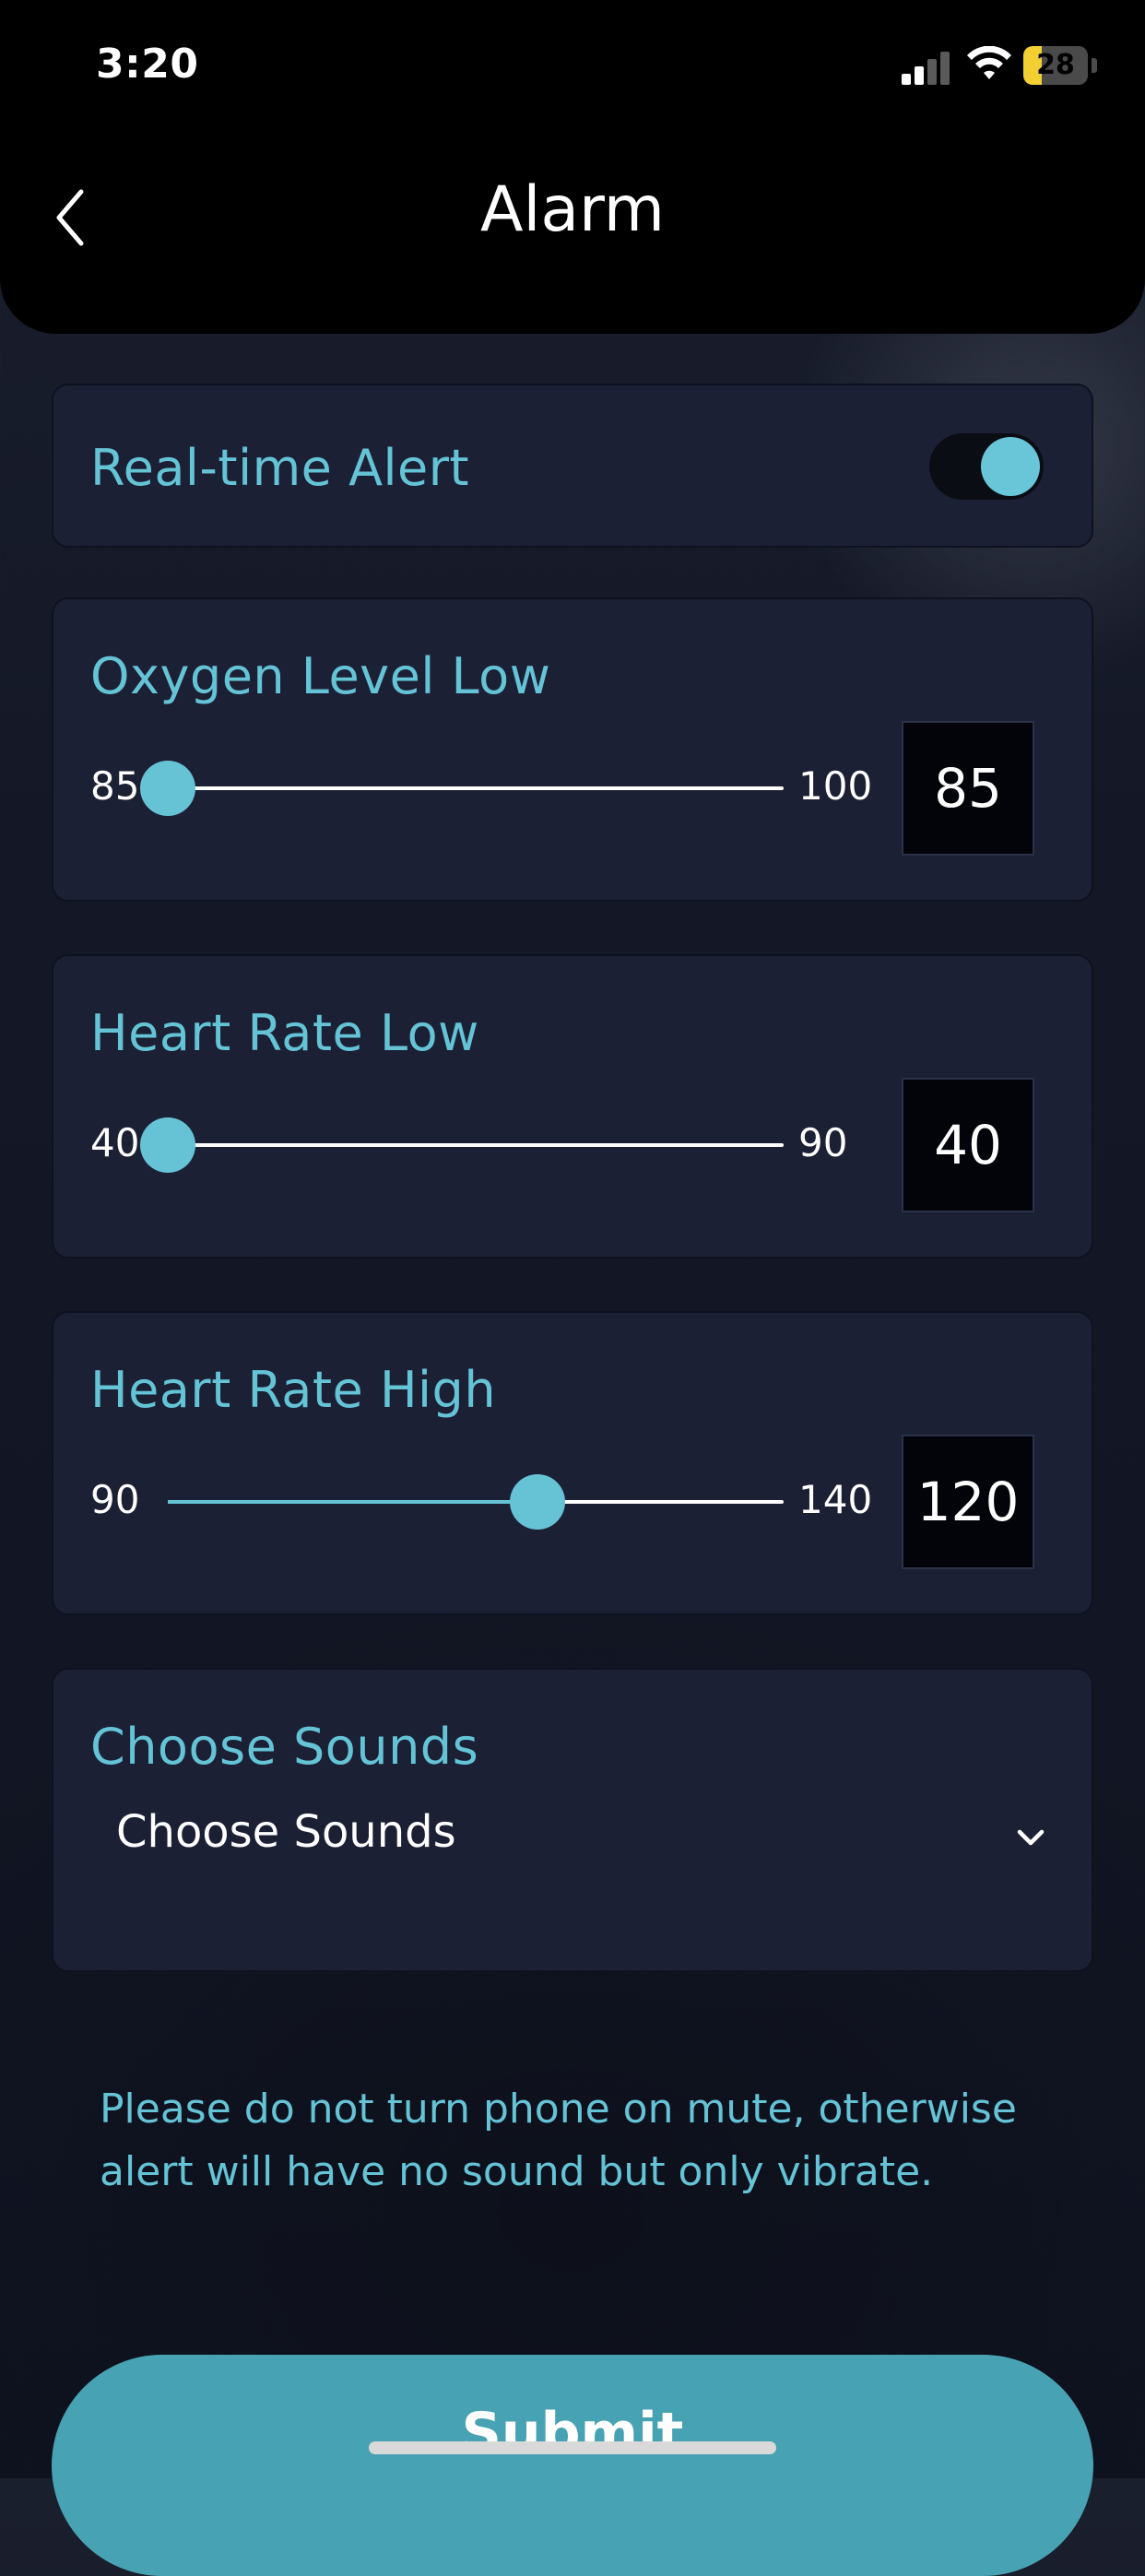 Image resolution: width=1145 pixels, height=2576 pixels. I want to click on battery-level: 28, so click(1055, 65).